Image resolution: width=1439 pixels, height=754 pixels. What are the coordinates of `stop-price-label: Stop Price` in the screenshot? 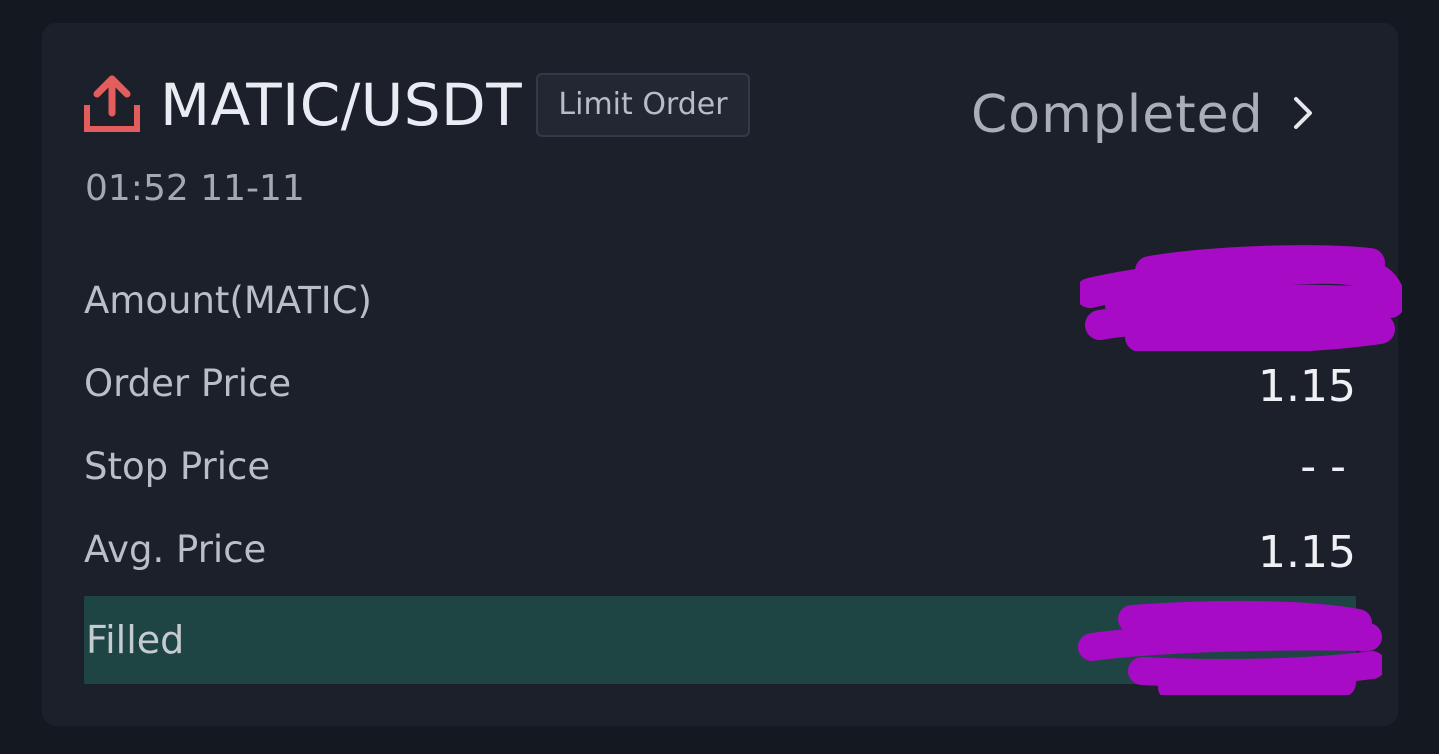 It's located at (177, 466).